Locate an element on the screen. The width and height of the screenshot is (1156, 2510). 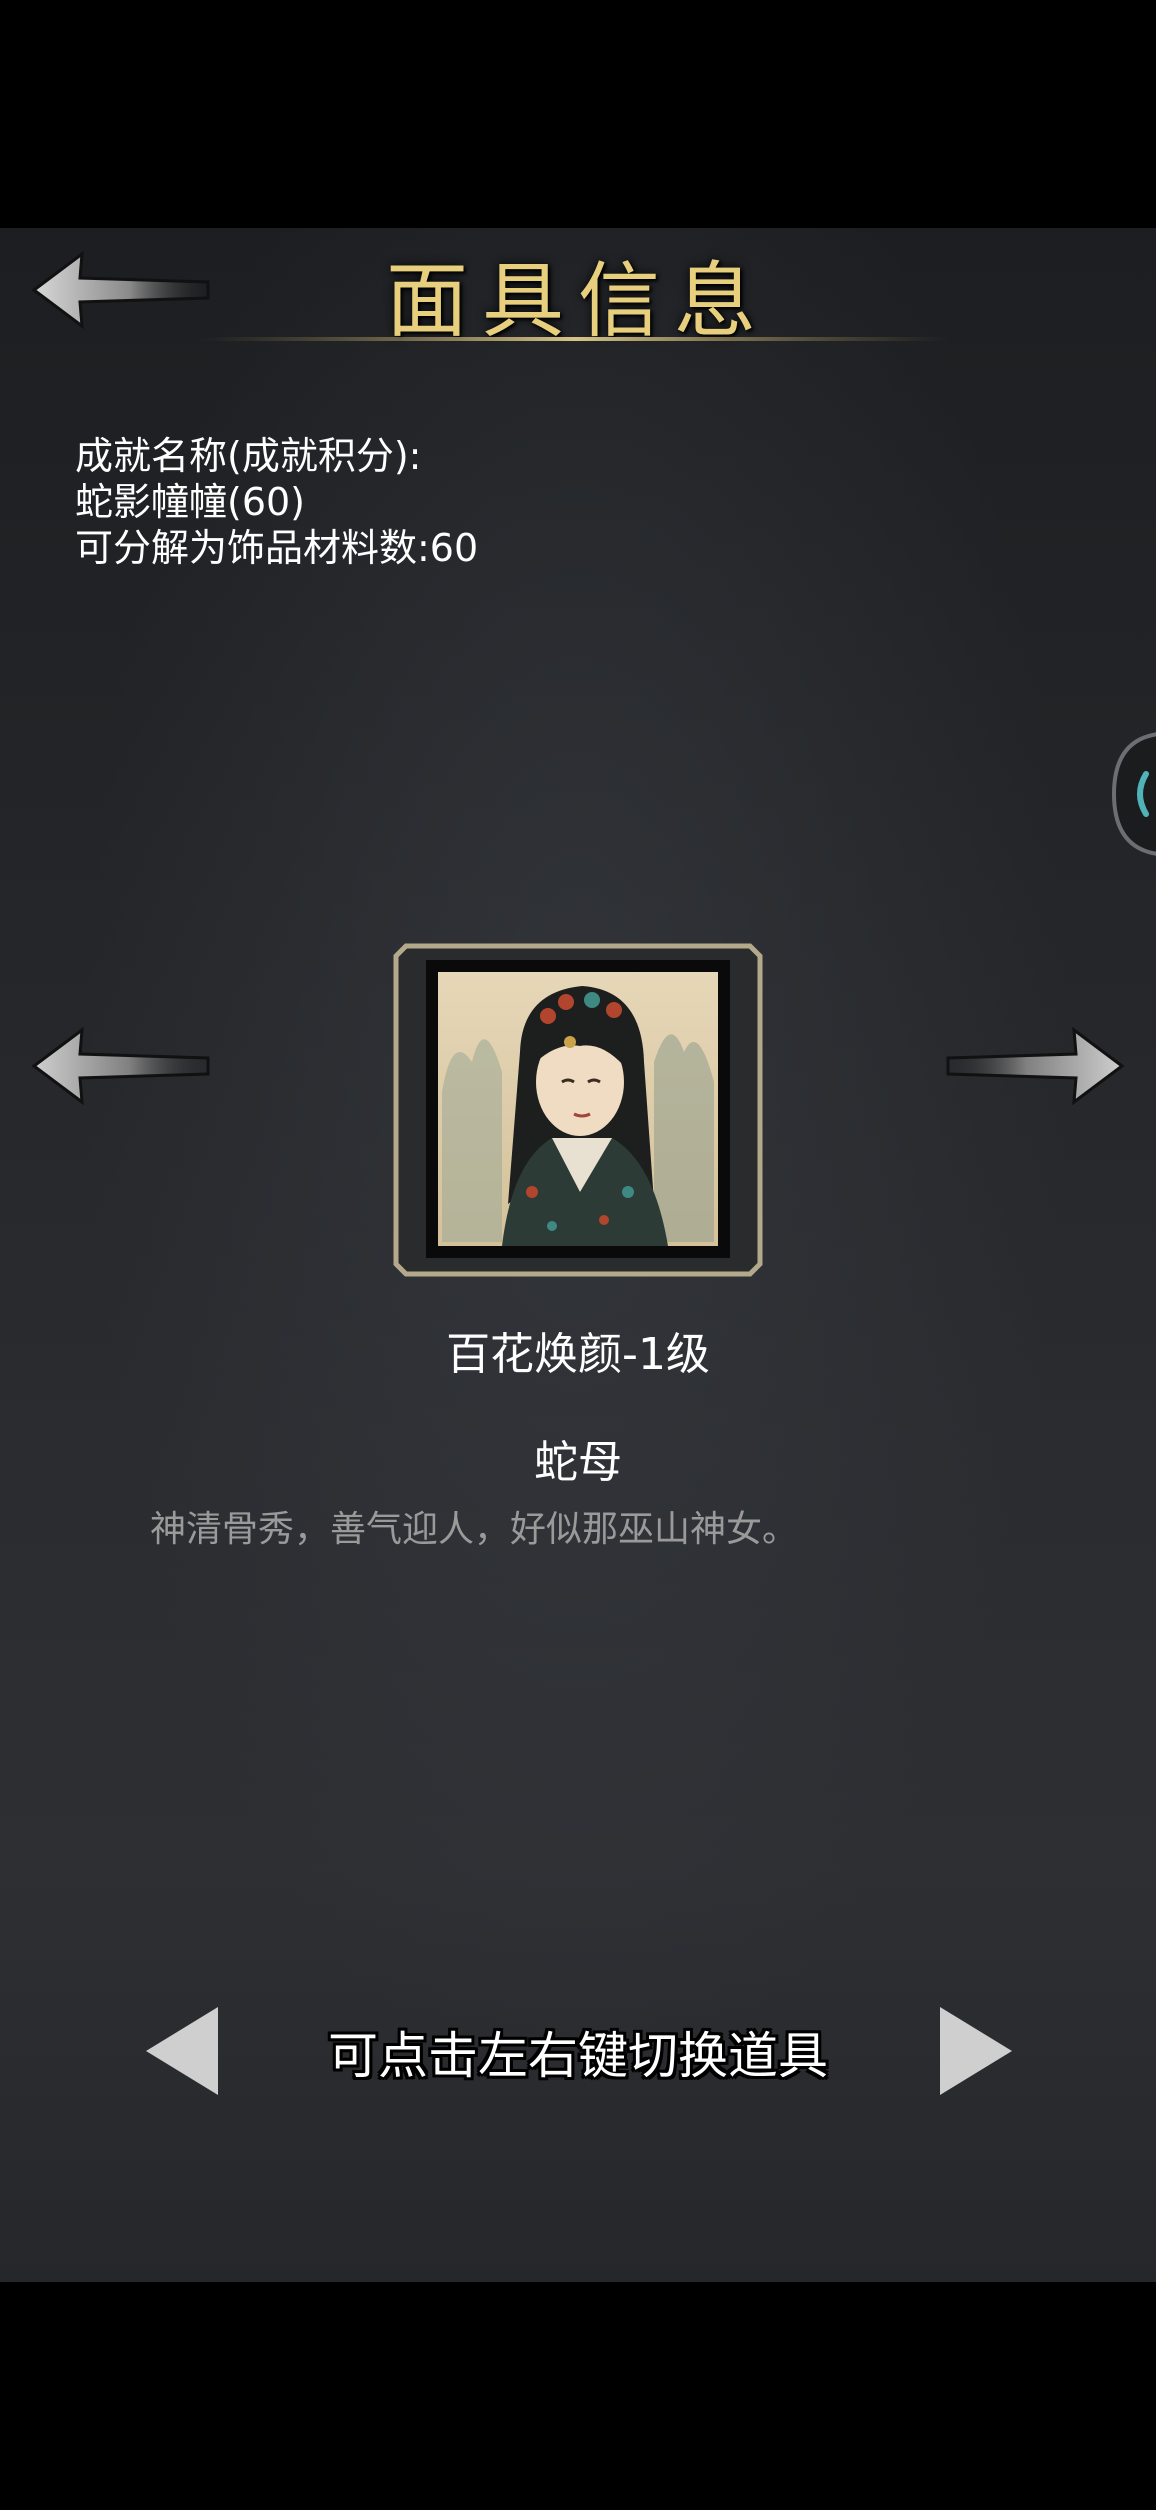
mask-portrait-frame is located at coordinates (578, 1110).